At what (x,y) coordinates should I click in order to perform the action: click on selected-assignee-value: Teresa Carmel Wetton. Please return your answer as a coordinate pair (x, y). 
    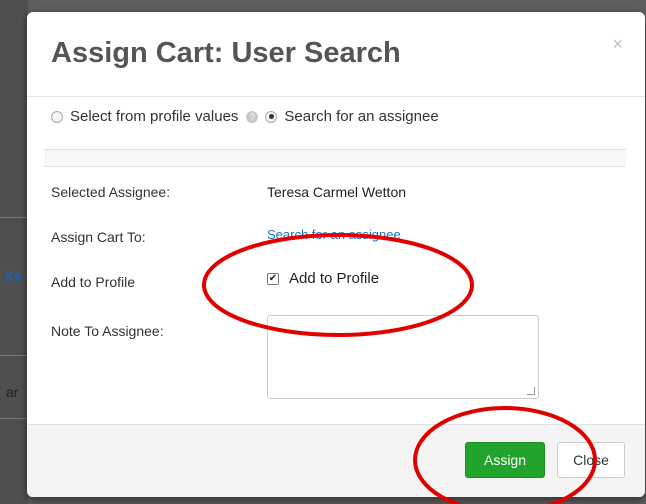
    Looking at the image, I should click on (337, 192).